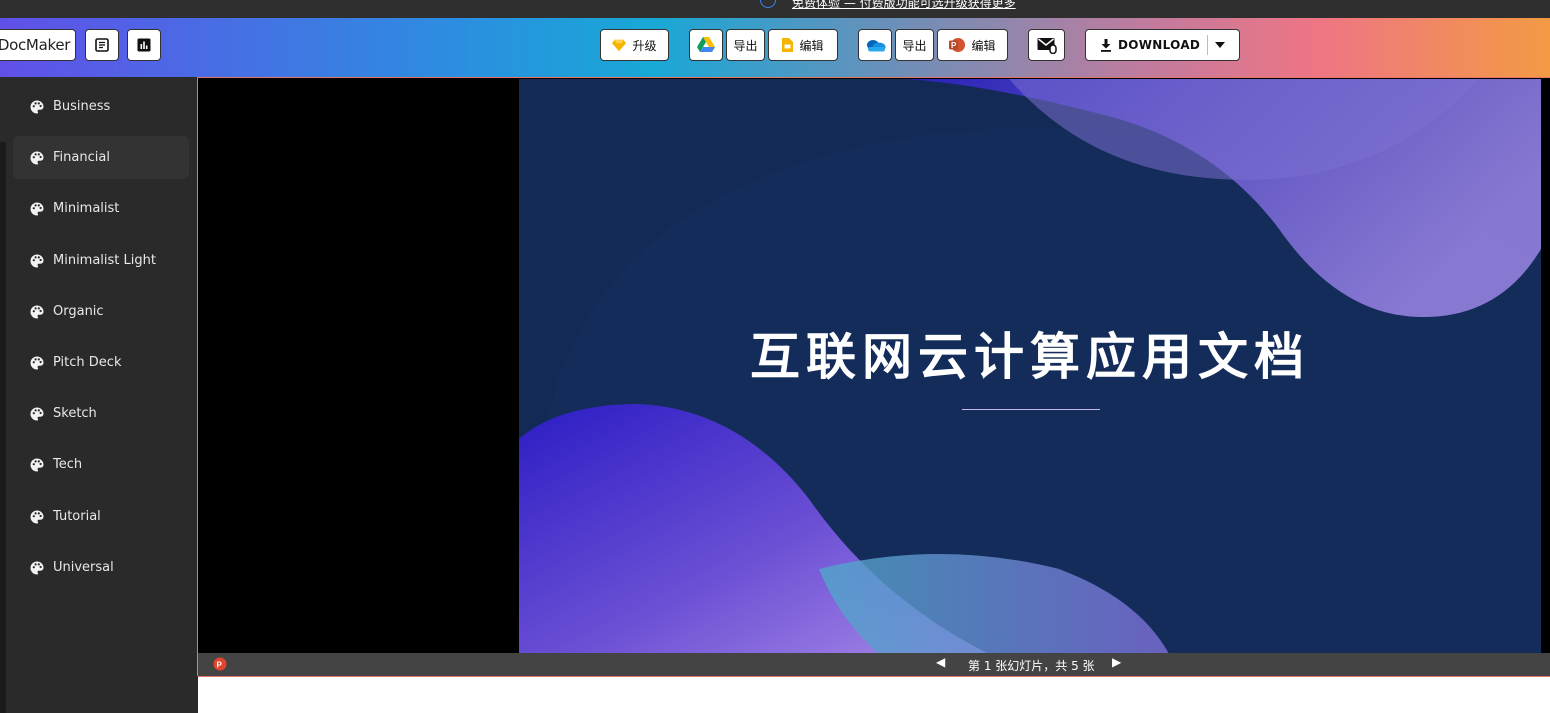 The width and height of the screenshot is (1550, 713). What do you see at coordinates (75, 413) in the screenshot?
I see `sidebar-item-label: Sketch` at bounding box center [75, 413].